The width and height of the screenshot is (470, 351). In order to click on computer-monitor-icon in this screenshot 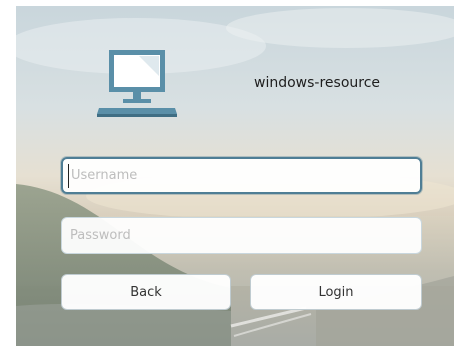, I will do `click(137, 83)`.